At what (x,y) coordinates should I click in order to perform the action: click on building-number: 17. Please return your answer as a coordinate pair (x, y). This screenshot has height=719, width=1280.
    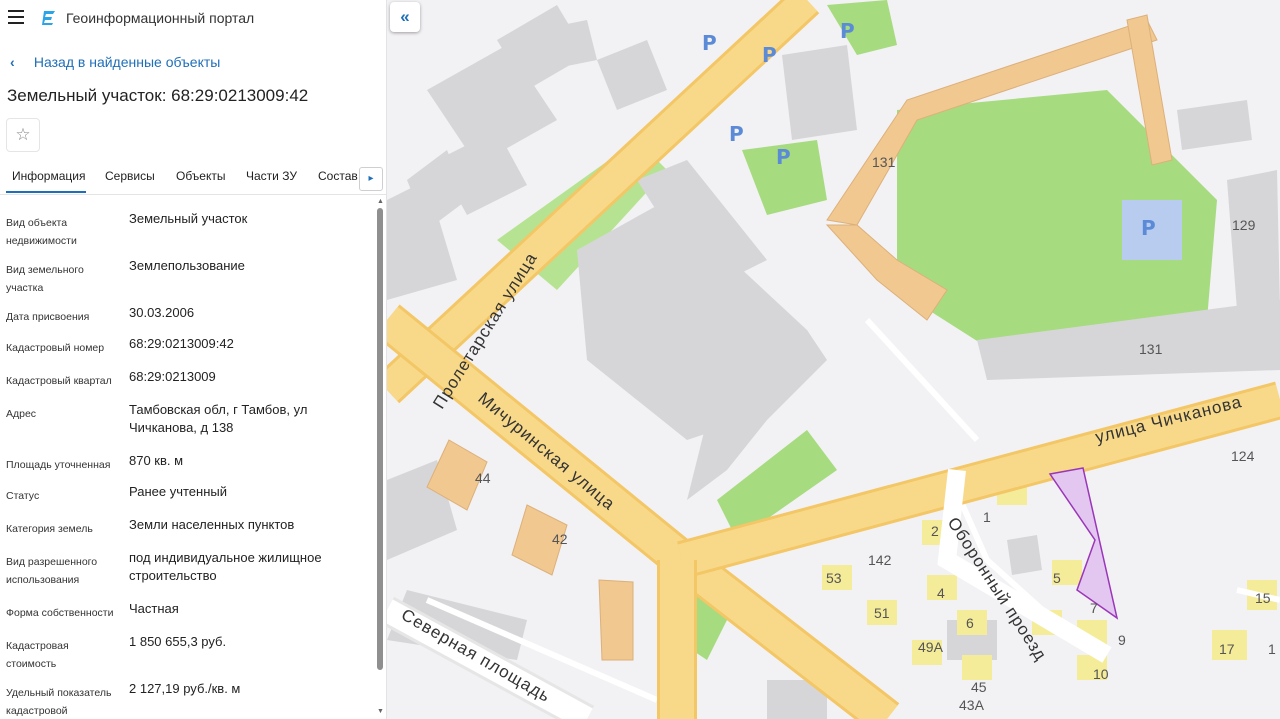
    Looking at the image, I should click on (1227, 649).